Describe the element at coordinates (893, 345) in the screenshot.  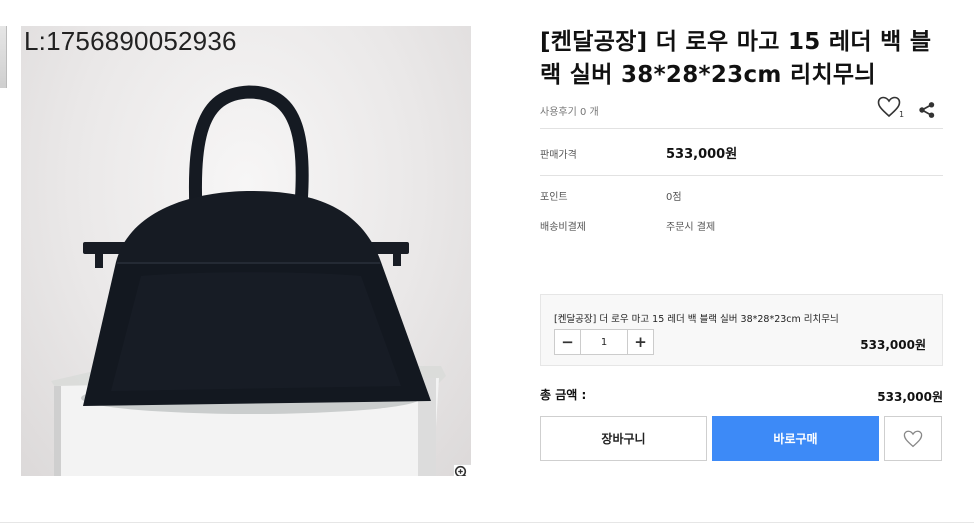
I see `option-price: 533,000원` at that location.